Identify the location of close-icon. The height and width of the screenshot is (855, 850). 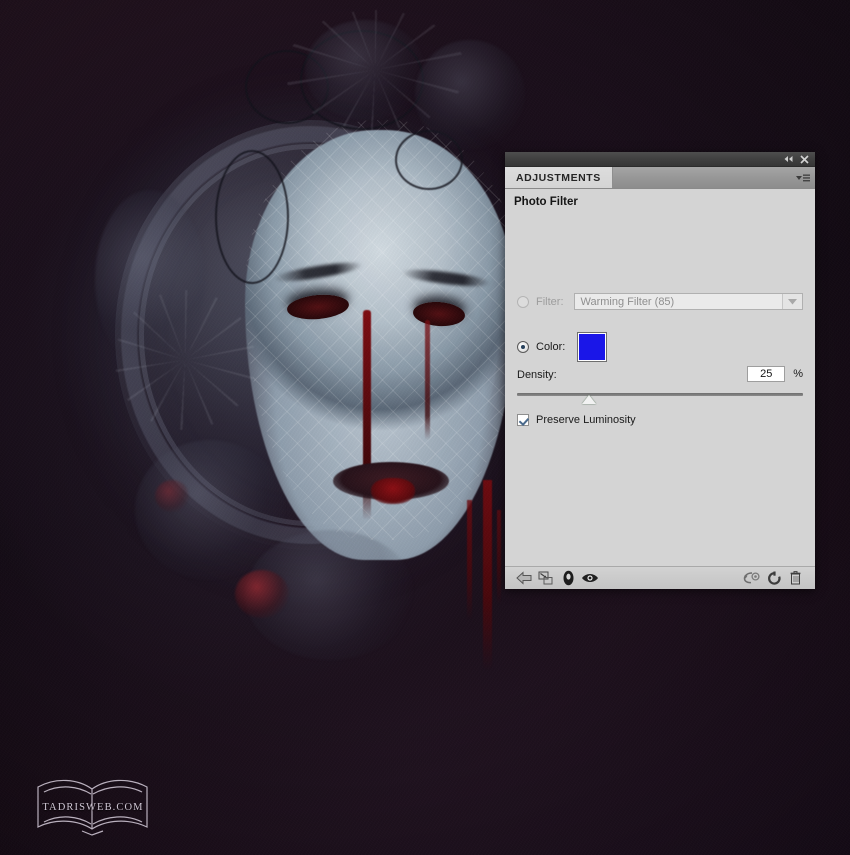
(804, 159).